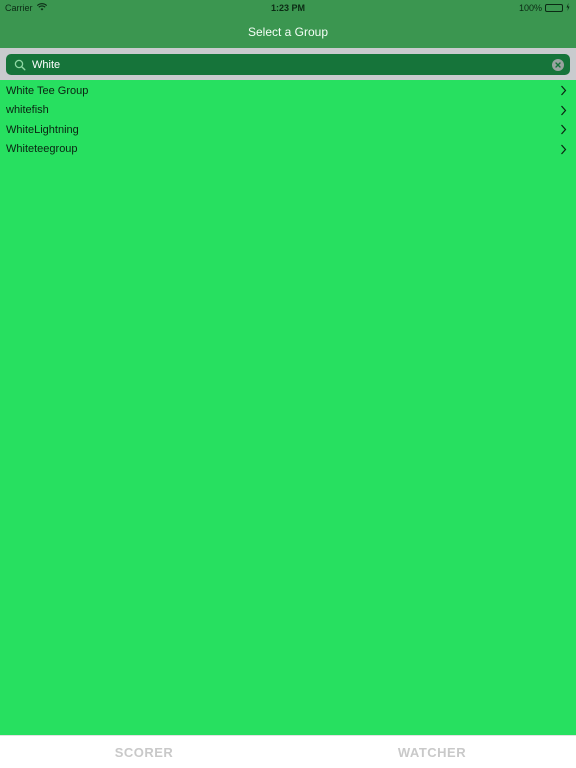 The width and height of the screenshot is (576, 768). I want to click on tab-label: WATCHER, so click(432, 752).